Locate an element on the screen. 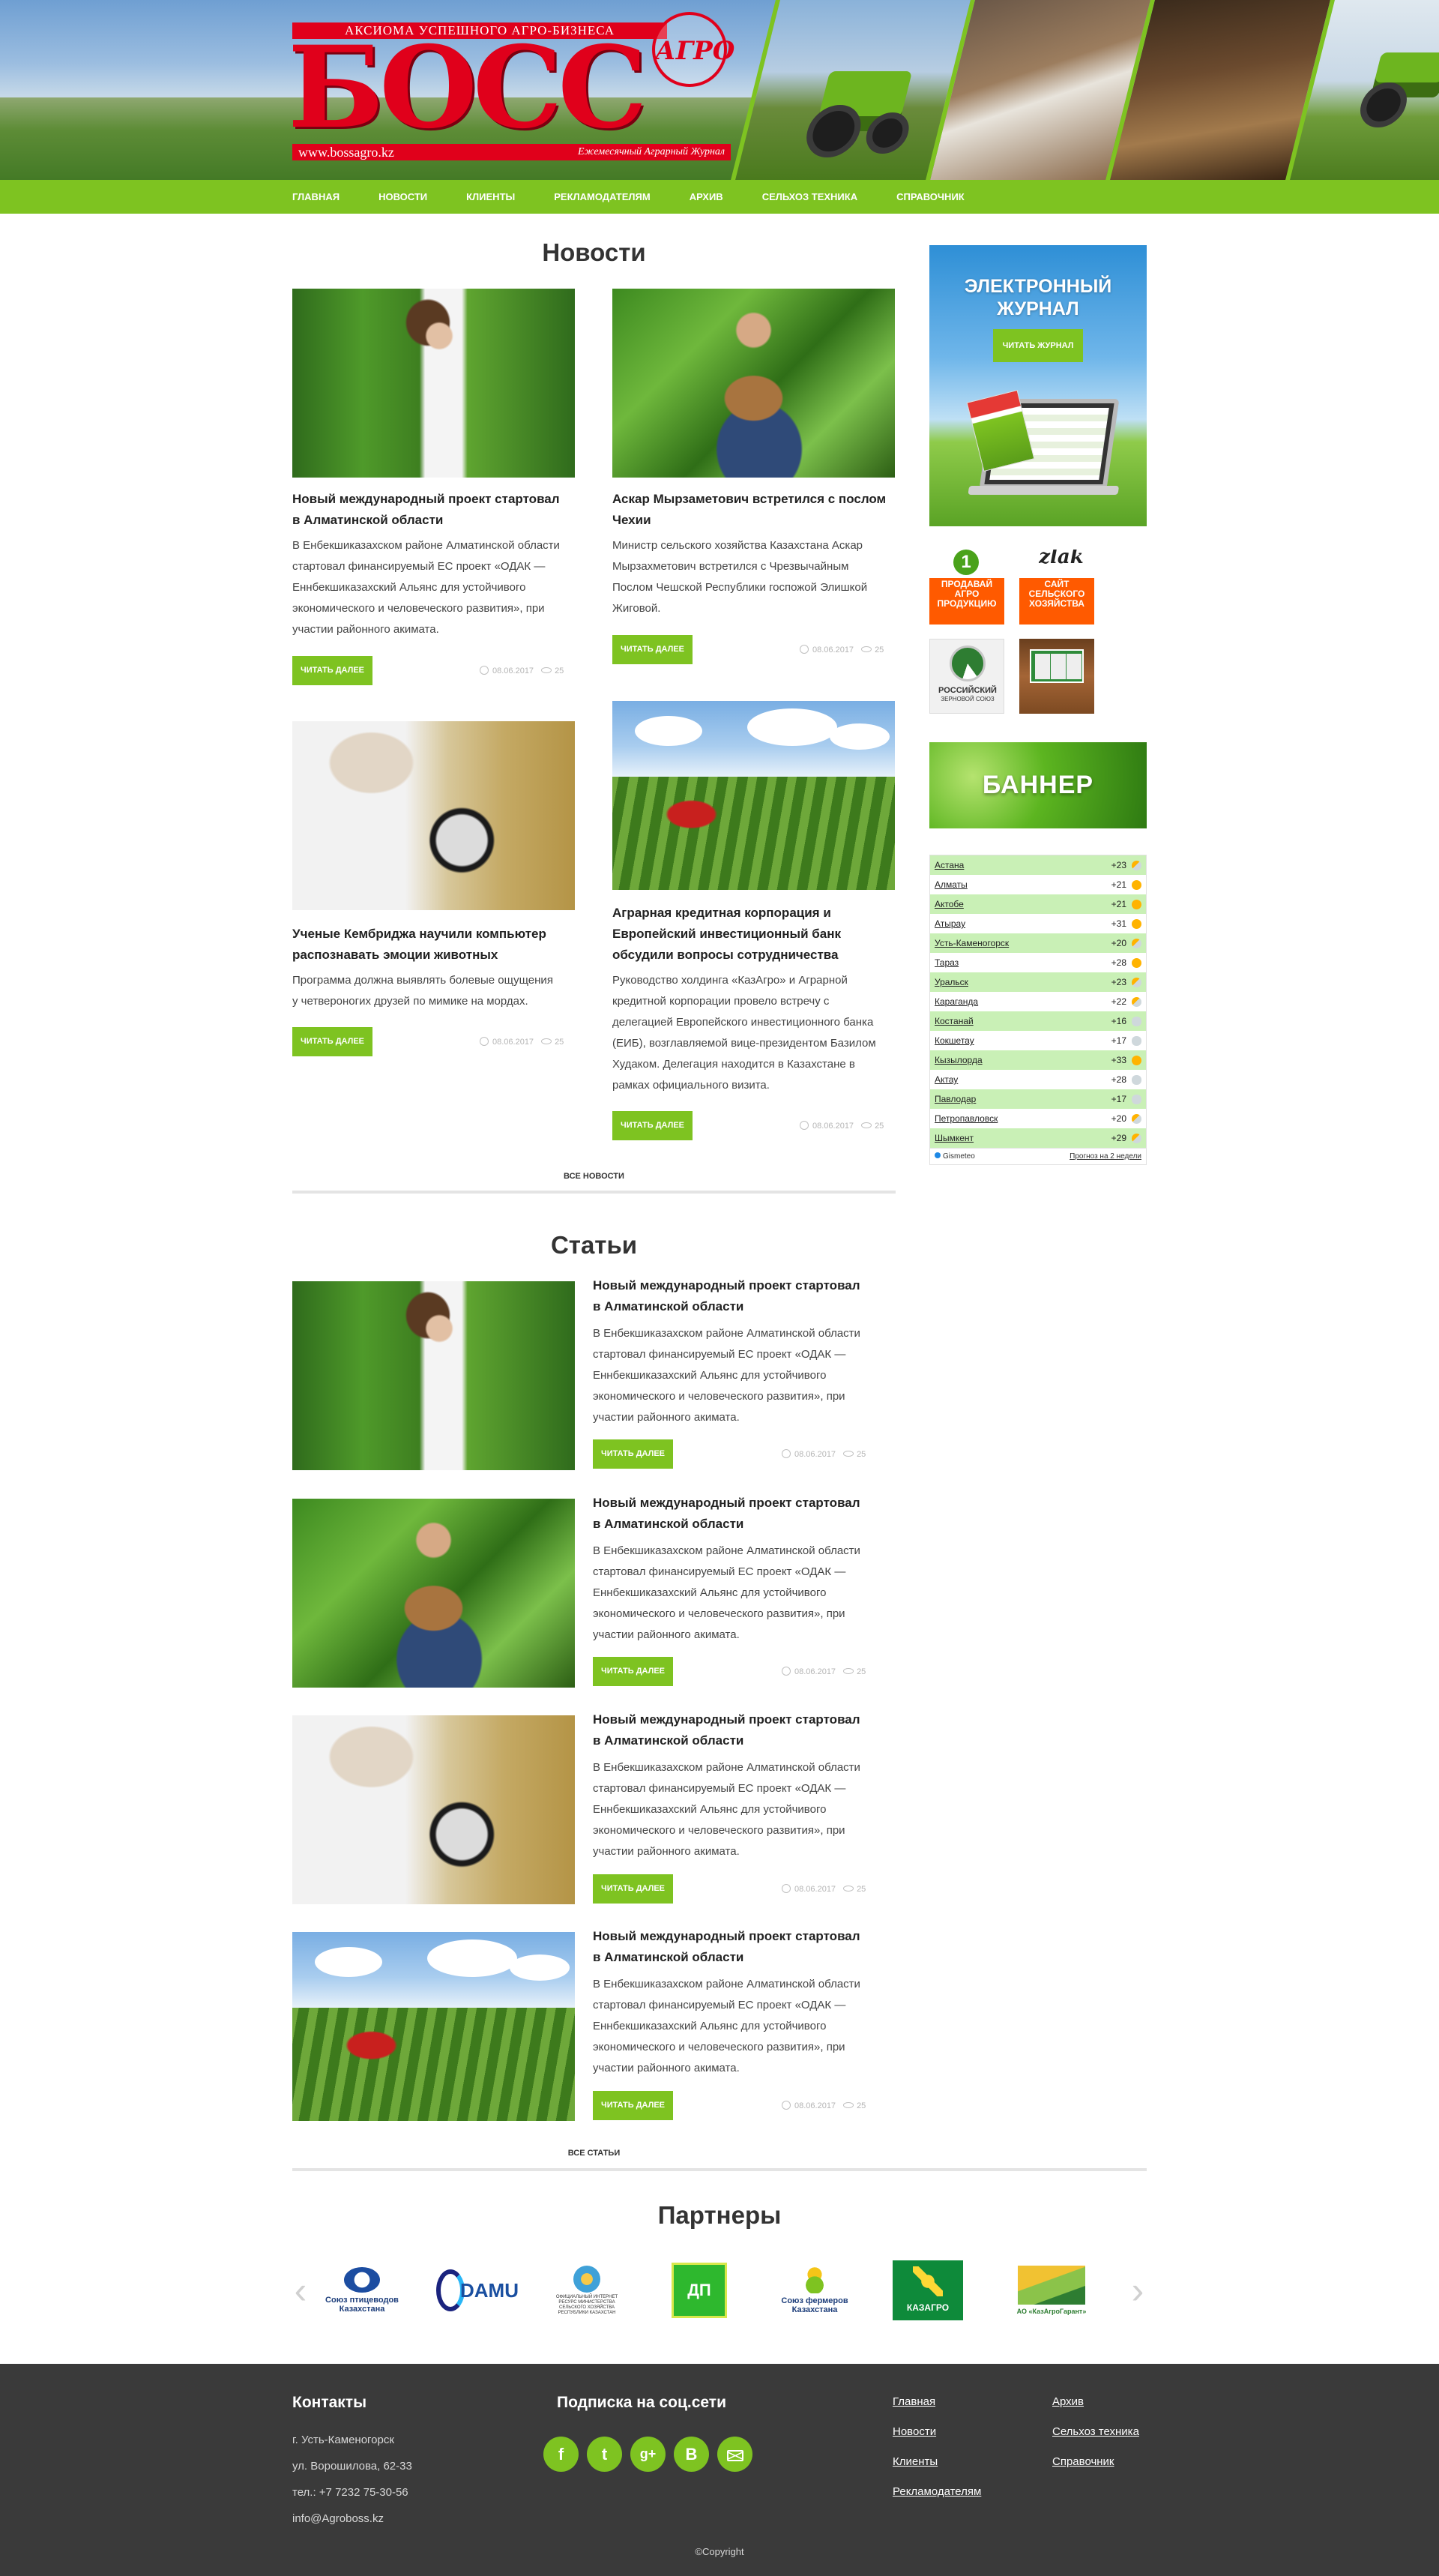  article-4-meta: 08.06.2017 25 is located at coordinates (824, 2105).